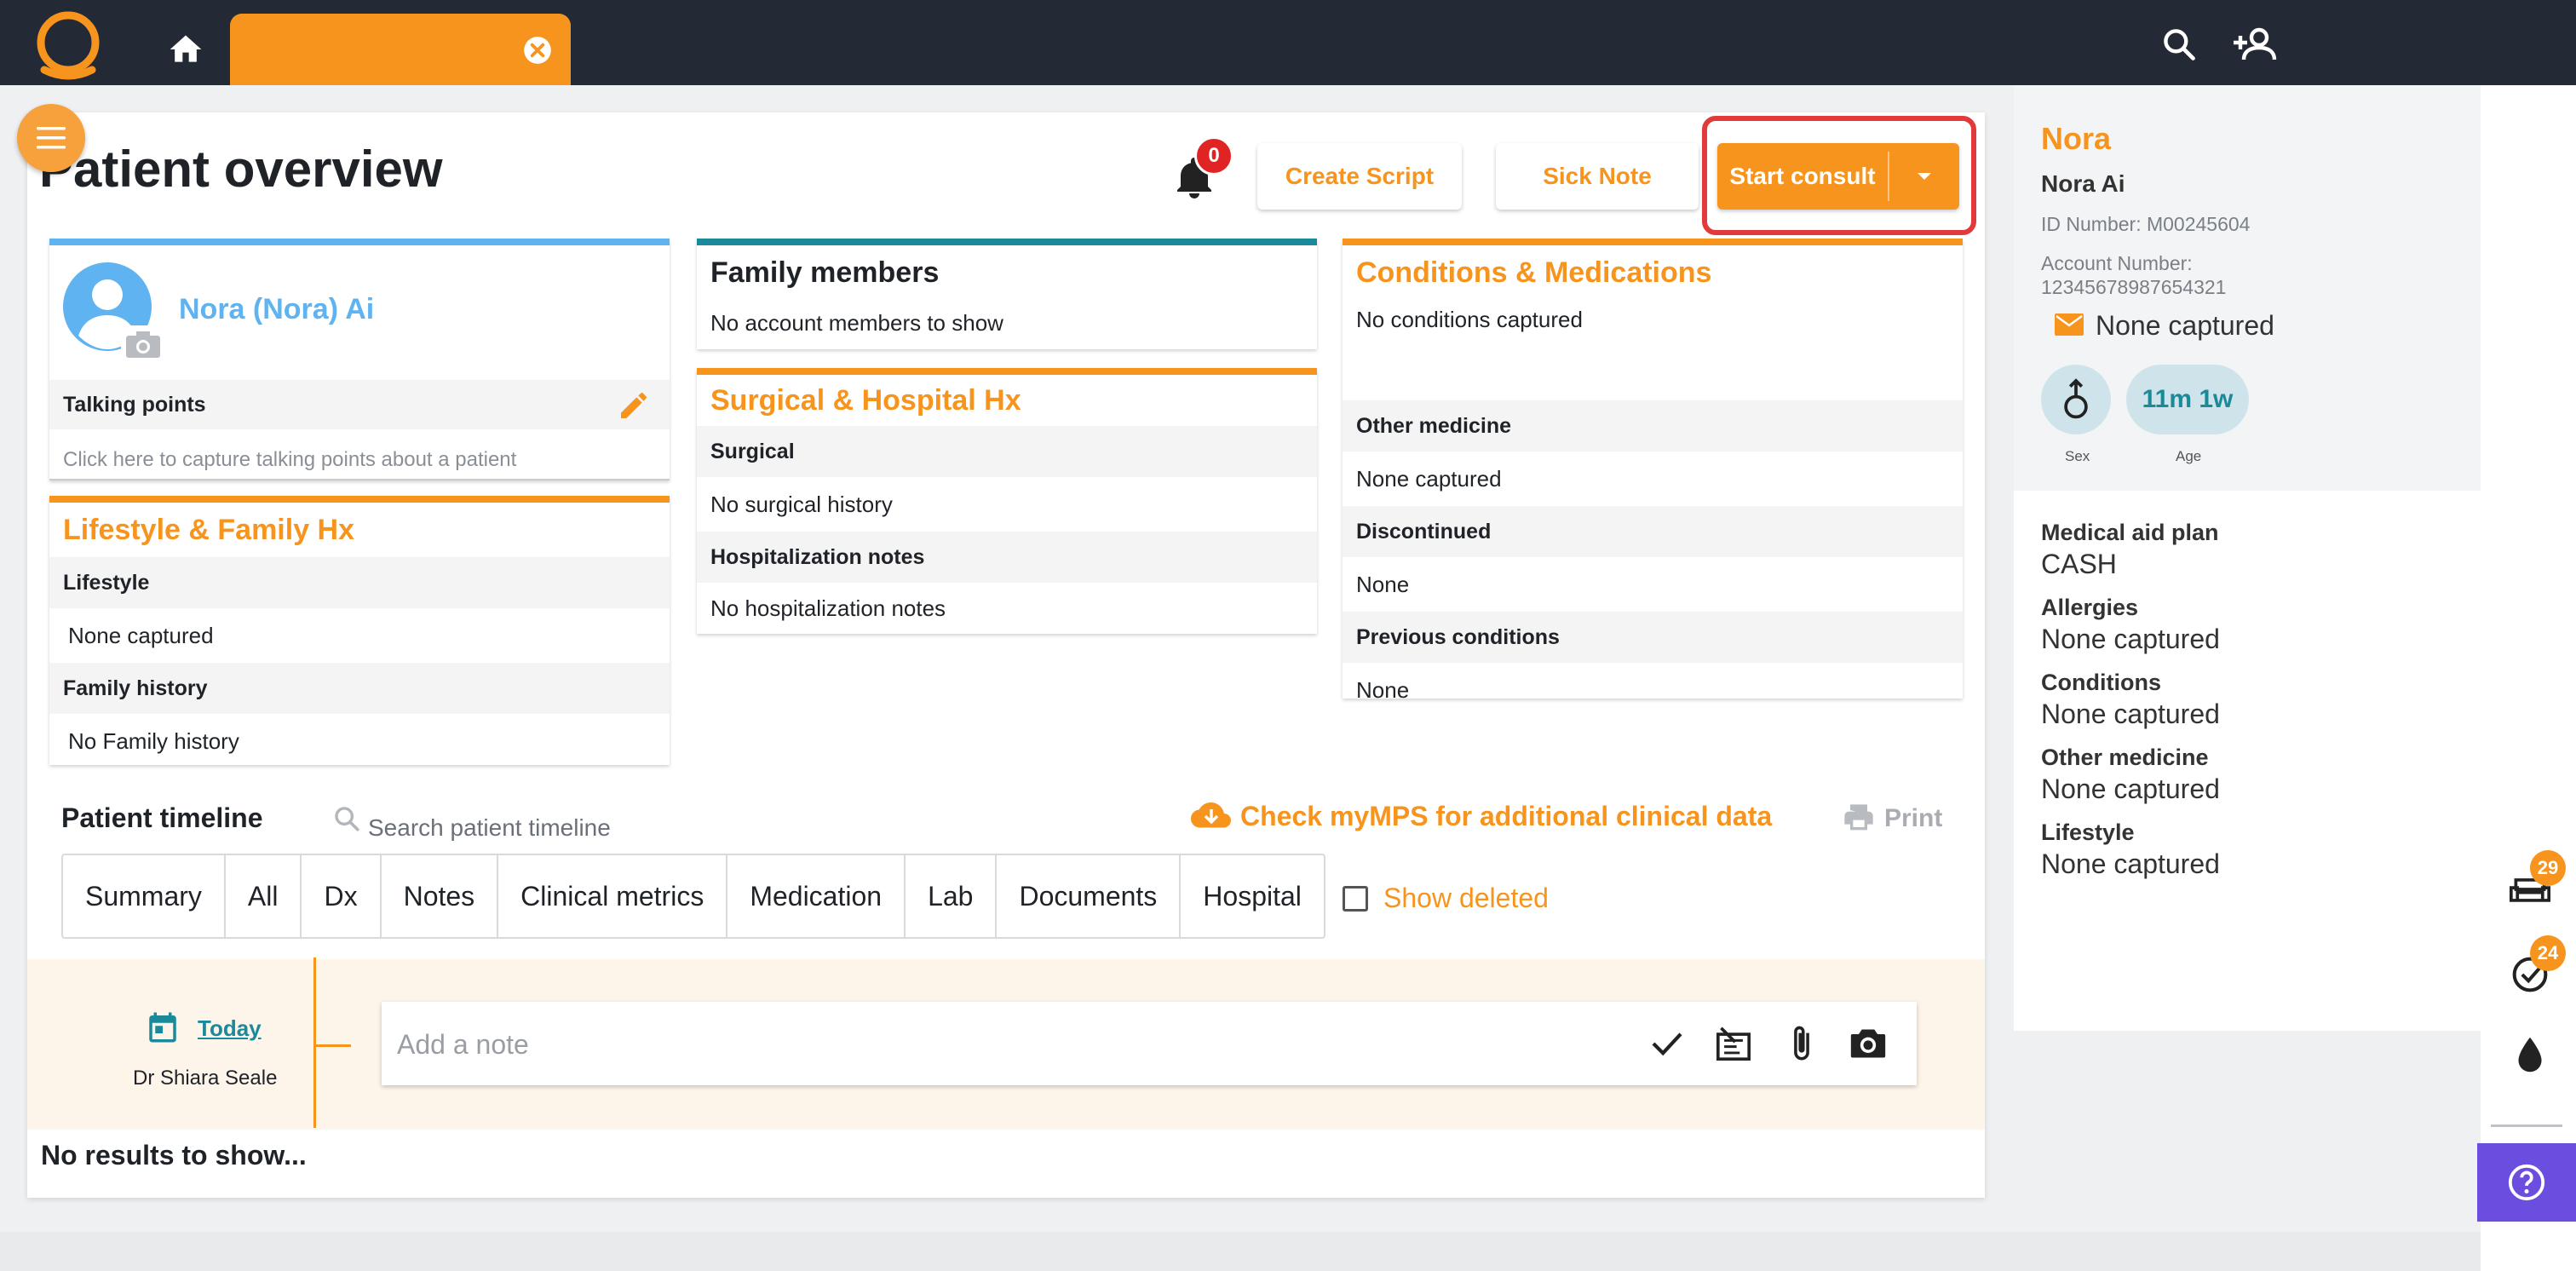 The image size is (2576, 1271). Describe the element at coordinates (1359, 176) in the screenshot. I see `create-script-button: Create Script` at that location.